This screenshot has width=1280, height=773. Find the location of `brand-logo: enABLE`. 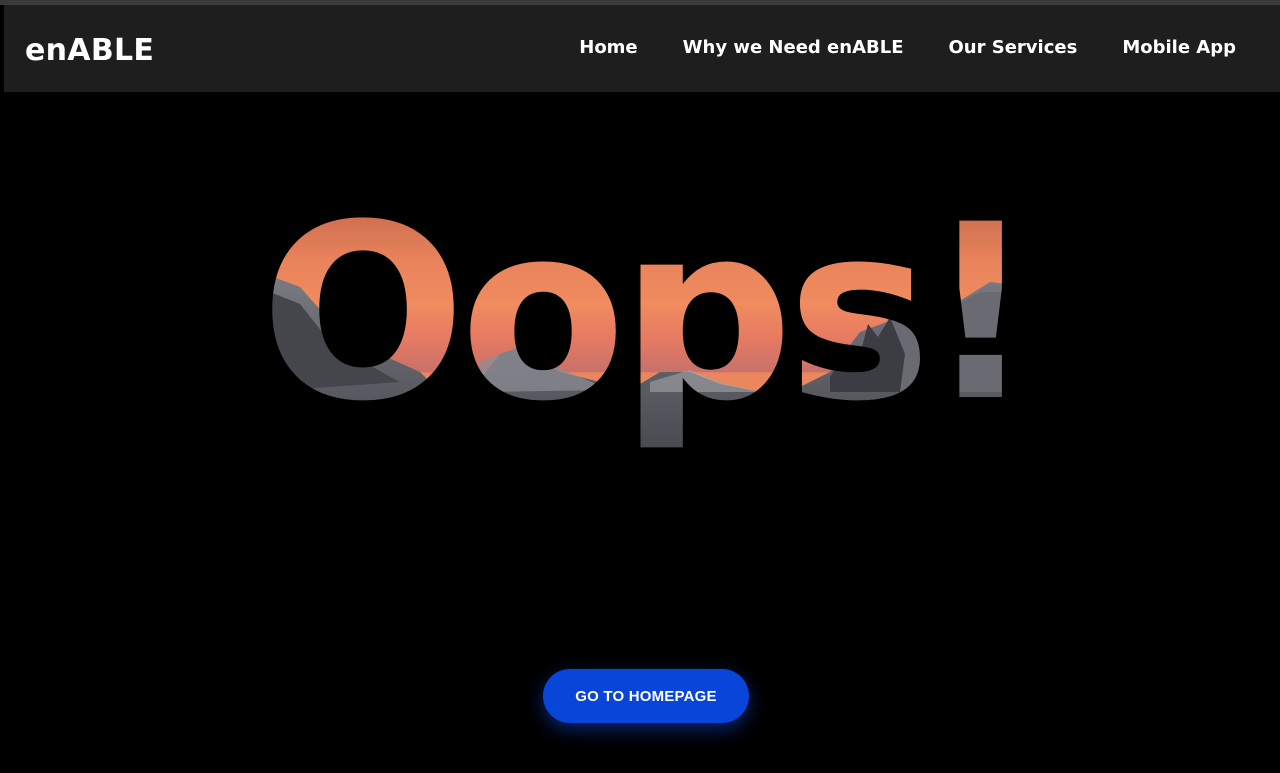

brand-logo: enABLE is located at coordinates (89, 51).